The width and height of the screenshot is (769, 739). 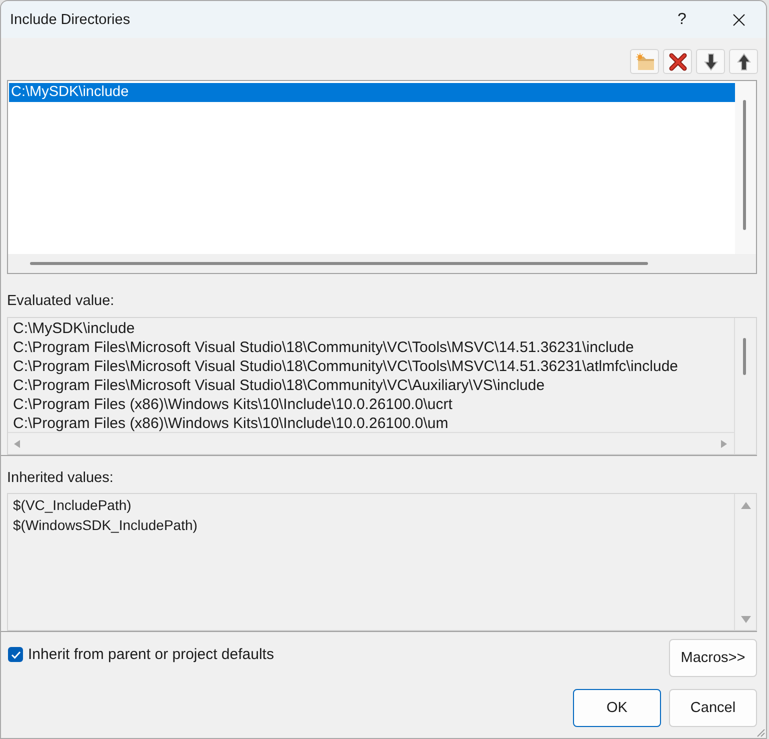 What do you see at coordinates (745, 619) in the screenshot?
I see `scroll-down-arrow-icon` at bounding box center [745, 619].